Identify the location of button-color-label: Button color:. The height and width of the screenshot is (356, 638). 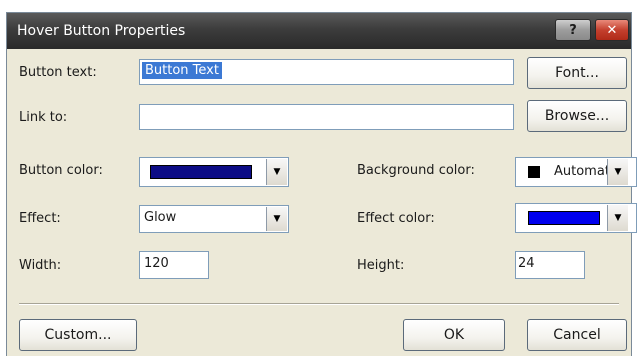
(61, 170).